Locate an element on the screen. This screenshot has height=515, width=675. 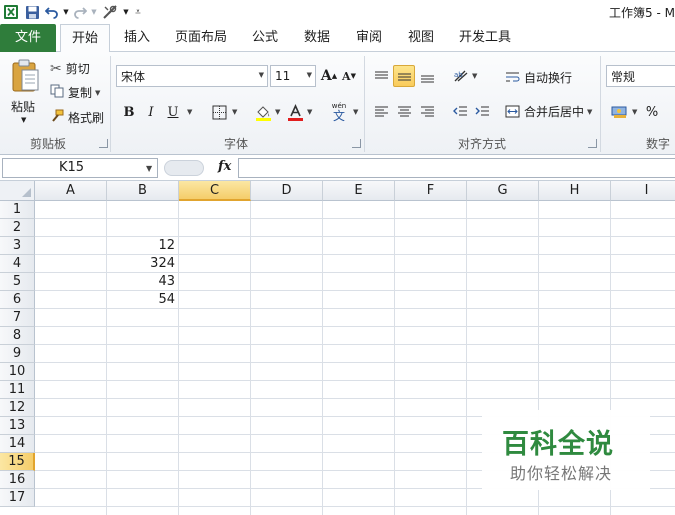
tab-home: 开始 is located at coordinates (85, 38).